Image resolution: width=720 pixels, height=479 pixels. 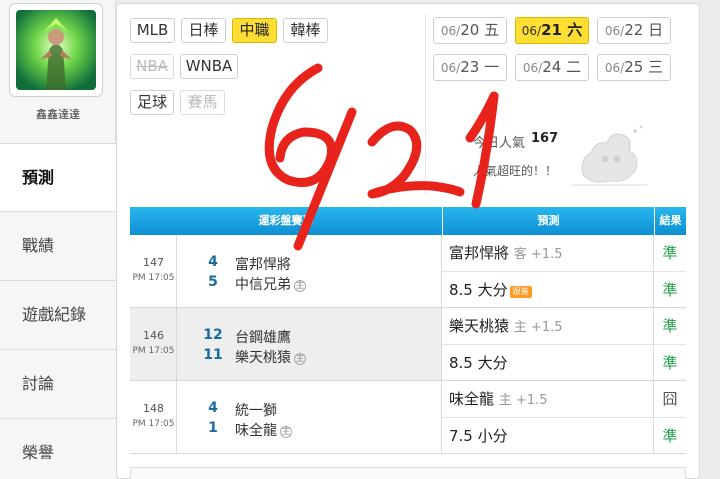 What do you see at coordinates (153, 344) in the screenshot?
I see `game-number-cell: 146 PM 17:05` at bounding box center [153, 344].